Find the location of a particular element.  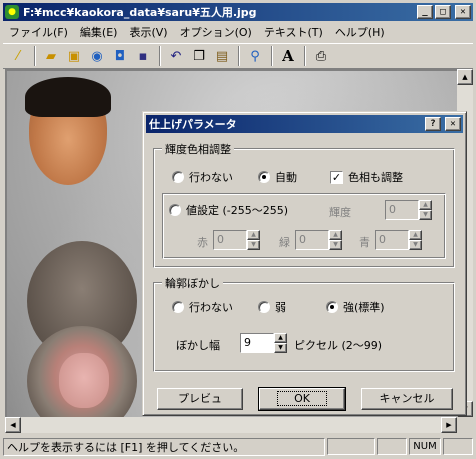

blur-width-spin-arrows: ▲ ▼ is located at coordinates (280, 343).